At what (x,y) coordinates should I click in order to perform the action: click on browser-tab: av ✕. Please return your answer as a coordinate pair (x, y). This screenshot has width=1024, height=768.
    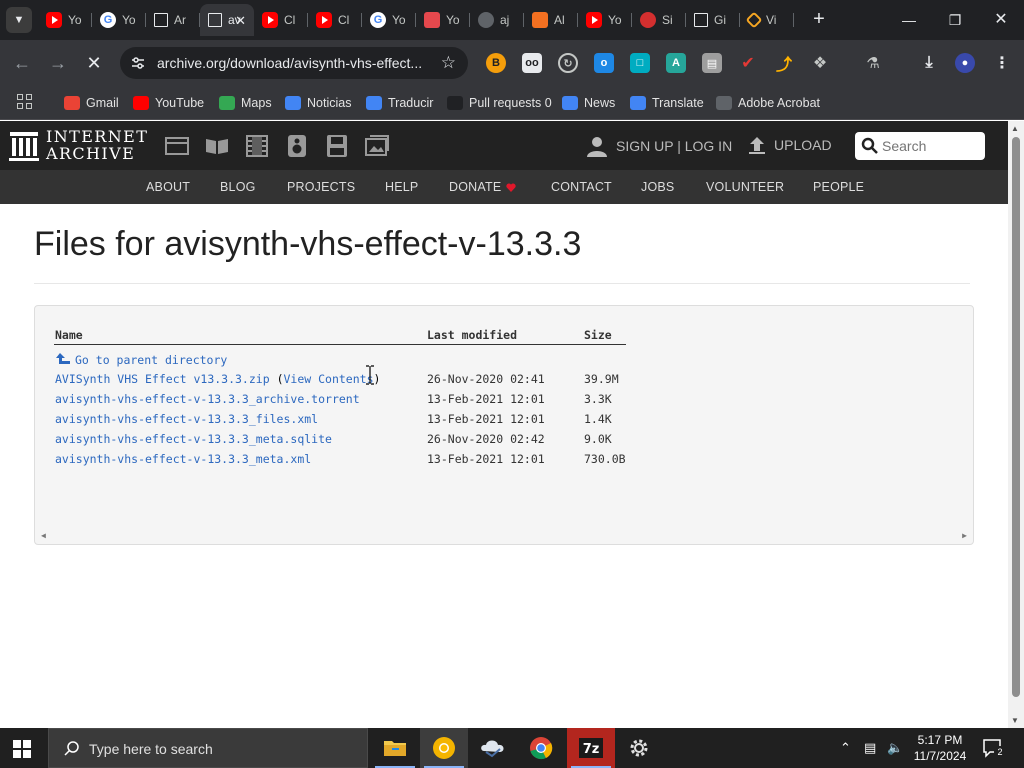
    Looking at the image, I should click on (227, 20).